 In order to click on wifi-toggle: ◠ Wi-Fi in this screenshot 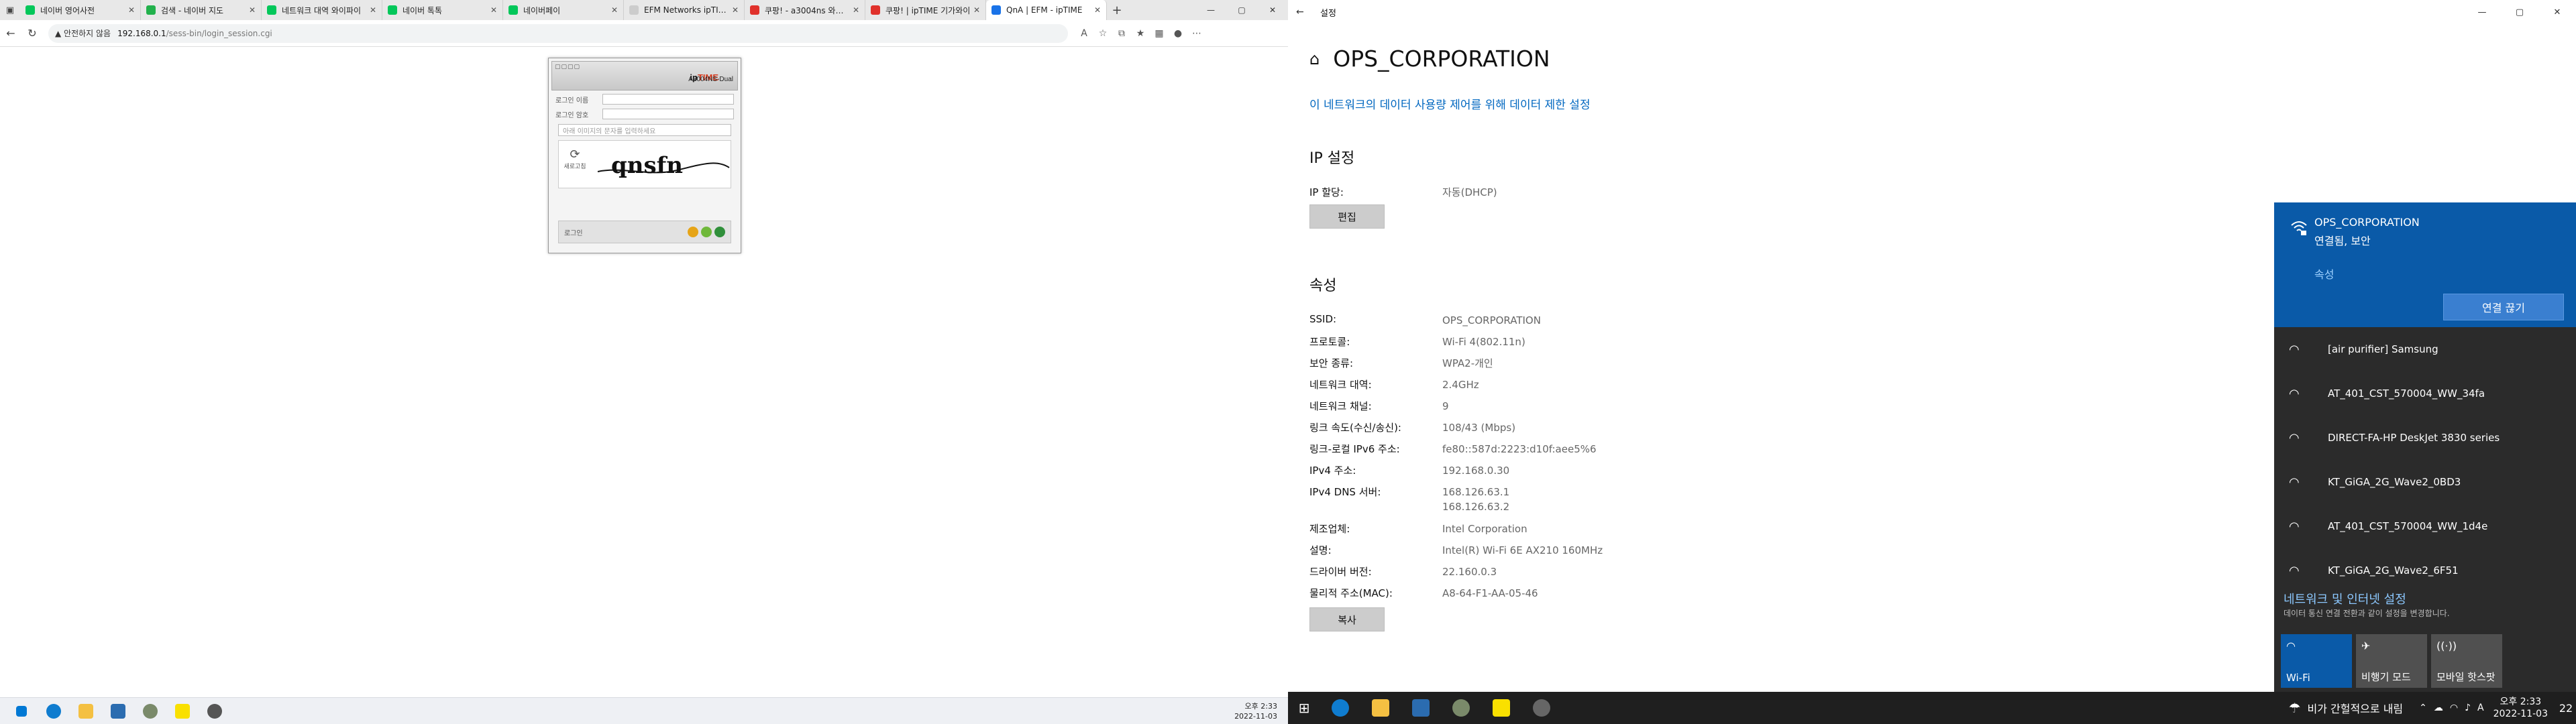, I will do `click(2316, 661)`.